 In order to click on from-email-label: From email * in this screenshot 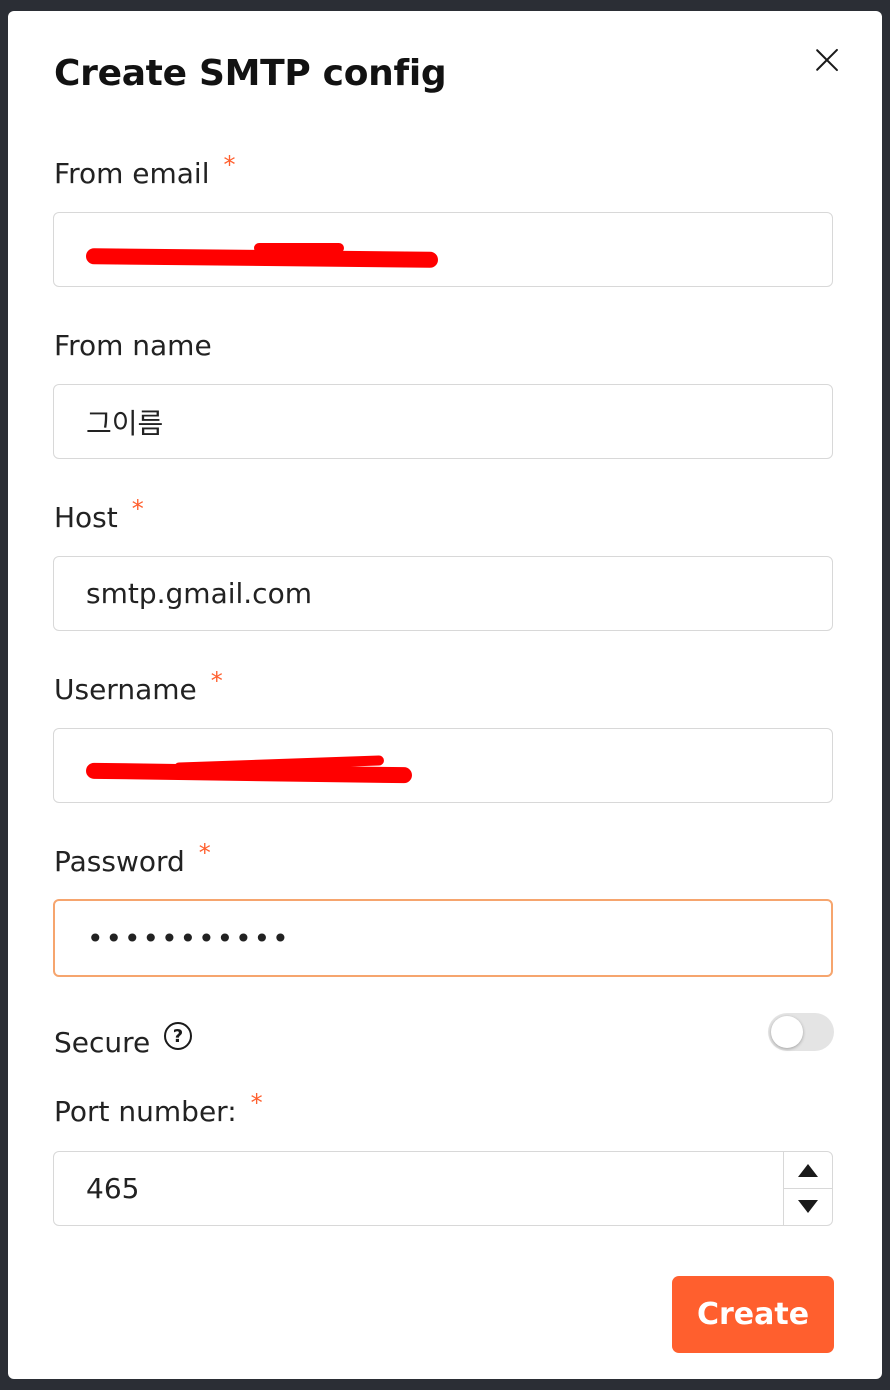, I will do `click(145, 170)`.